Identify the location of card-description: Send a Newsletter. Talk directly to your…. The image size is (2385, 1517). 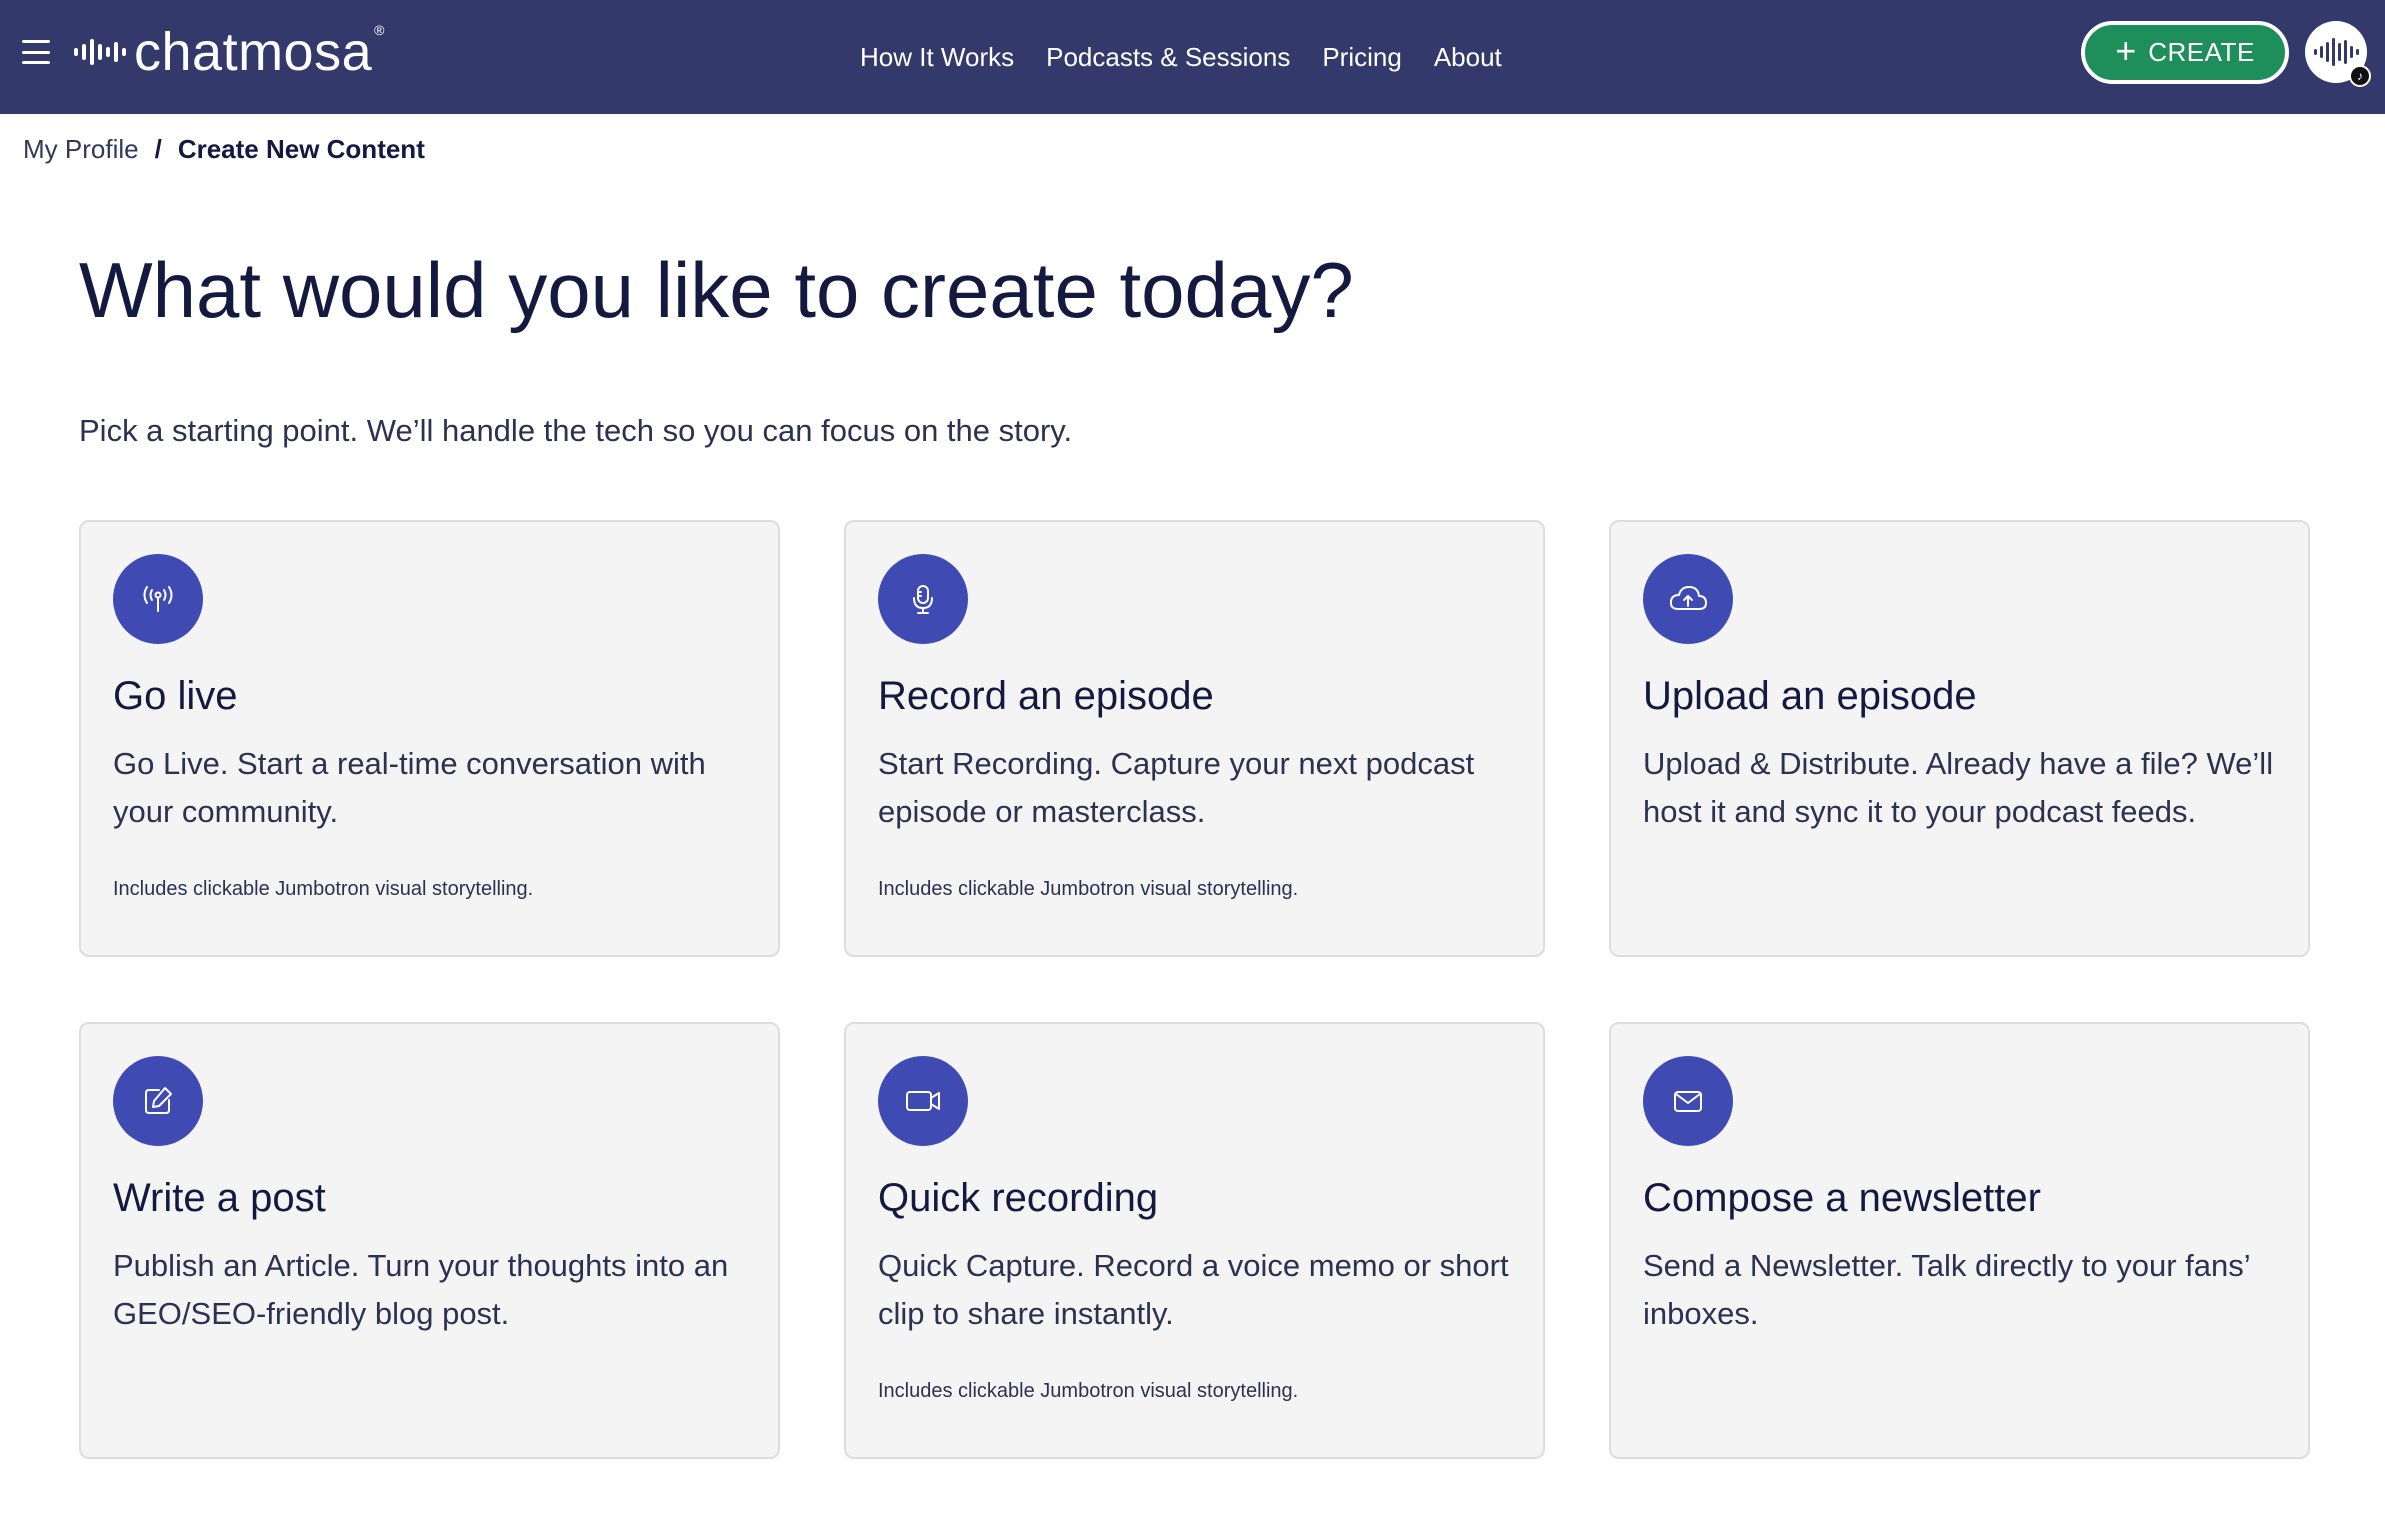
(1946, 1289).